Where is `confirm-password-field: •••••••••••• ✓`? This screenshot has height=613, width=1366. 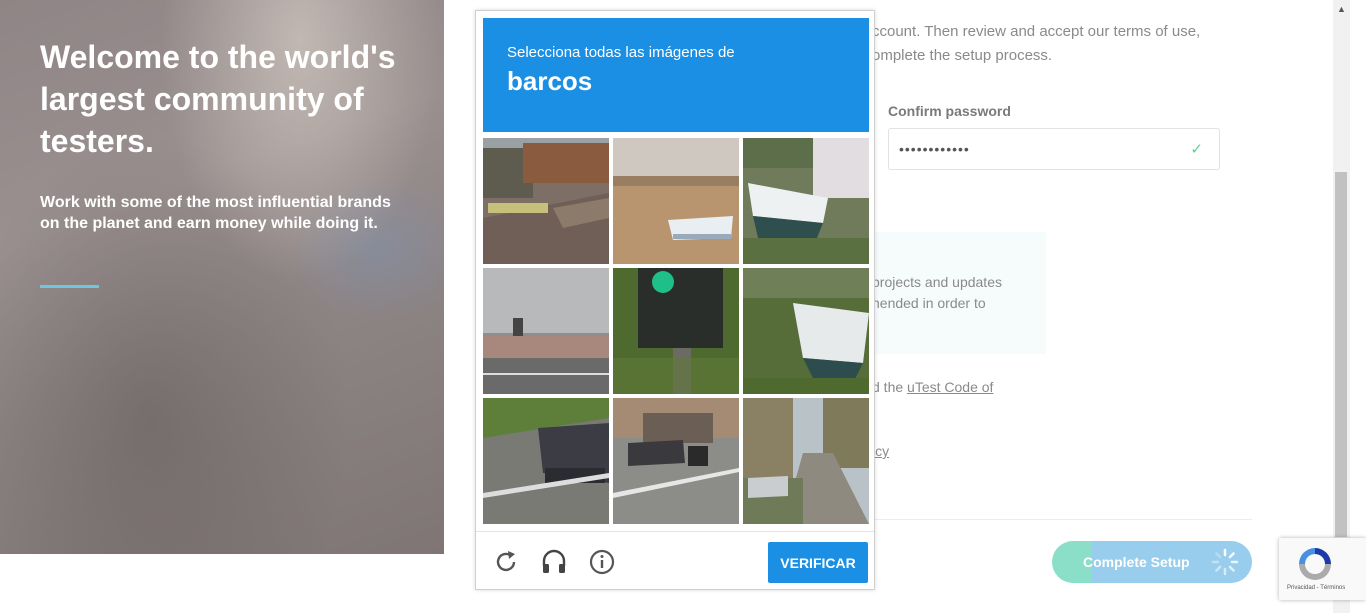
confirm-password-field: •••••••••••• ✓ is located at coordinates (1054, 149).